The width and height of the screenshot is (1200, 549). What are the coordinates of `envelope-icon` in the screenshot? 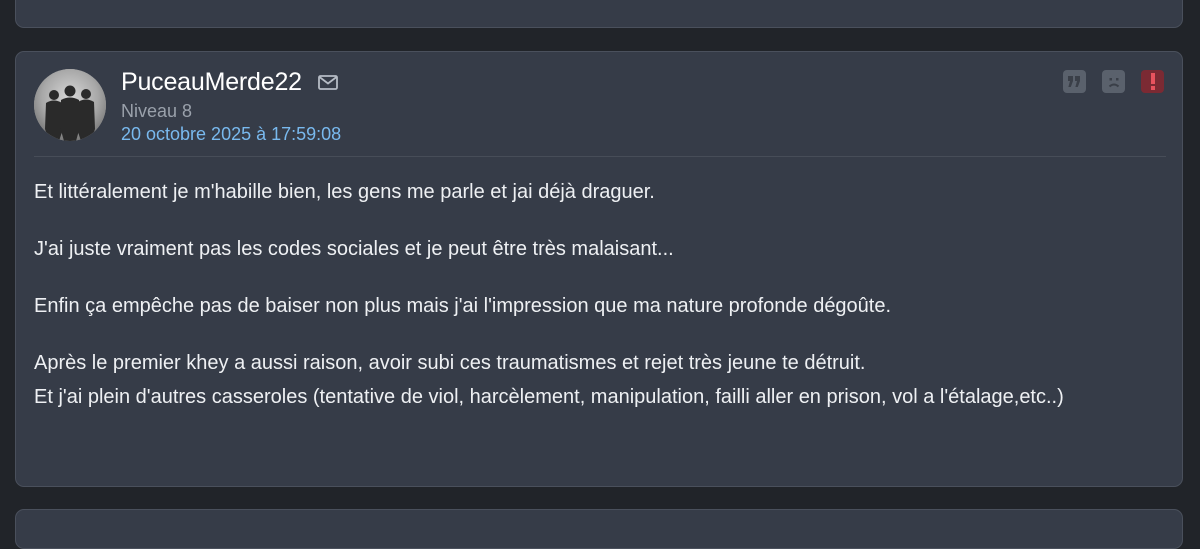 It's located at (327, 82).